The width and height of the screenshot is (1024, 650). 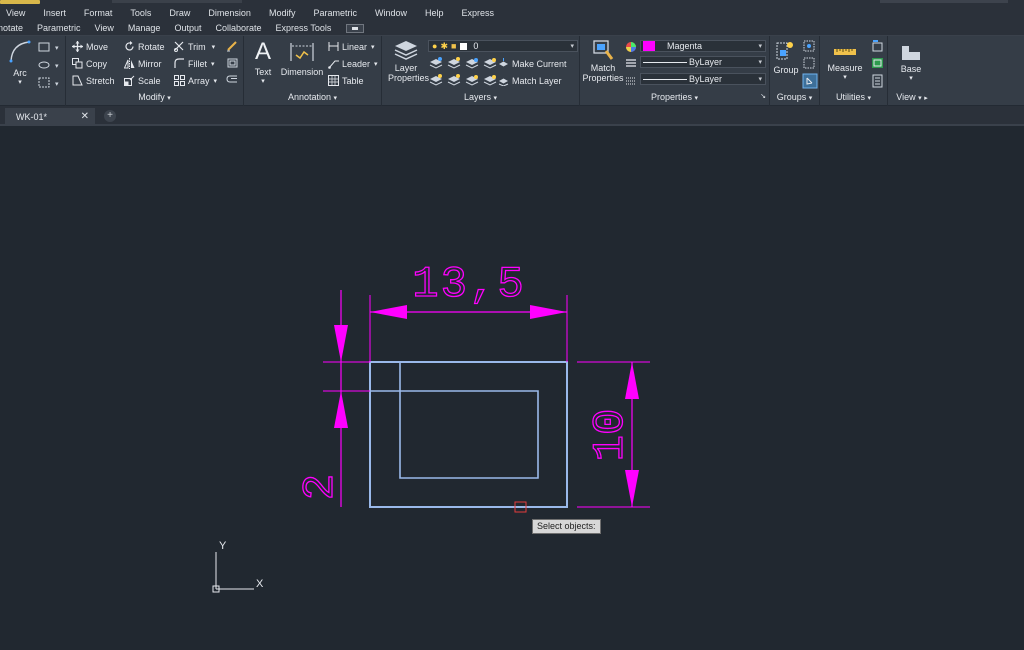 What do you see at coordinates (503, 46) in the screenshot?
I see `layer-dropdown: ● ✱ ■ 0 ▾` at bounding box center [503, 46].